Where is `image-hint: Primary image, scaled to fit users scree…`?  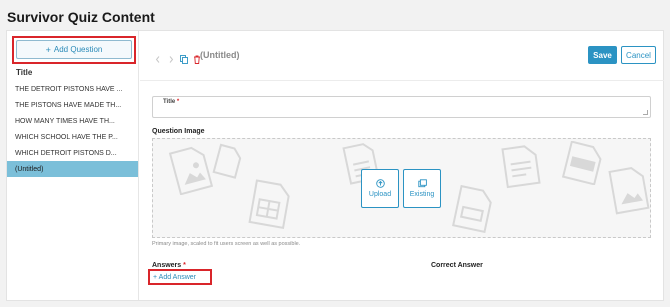
image-hint: Primary image, scaled to fit users scree… is located at coordinates (226, 244).